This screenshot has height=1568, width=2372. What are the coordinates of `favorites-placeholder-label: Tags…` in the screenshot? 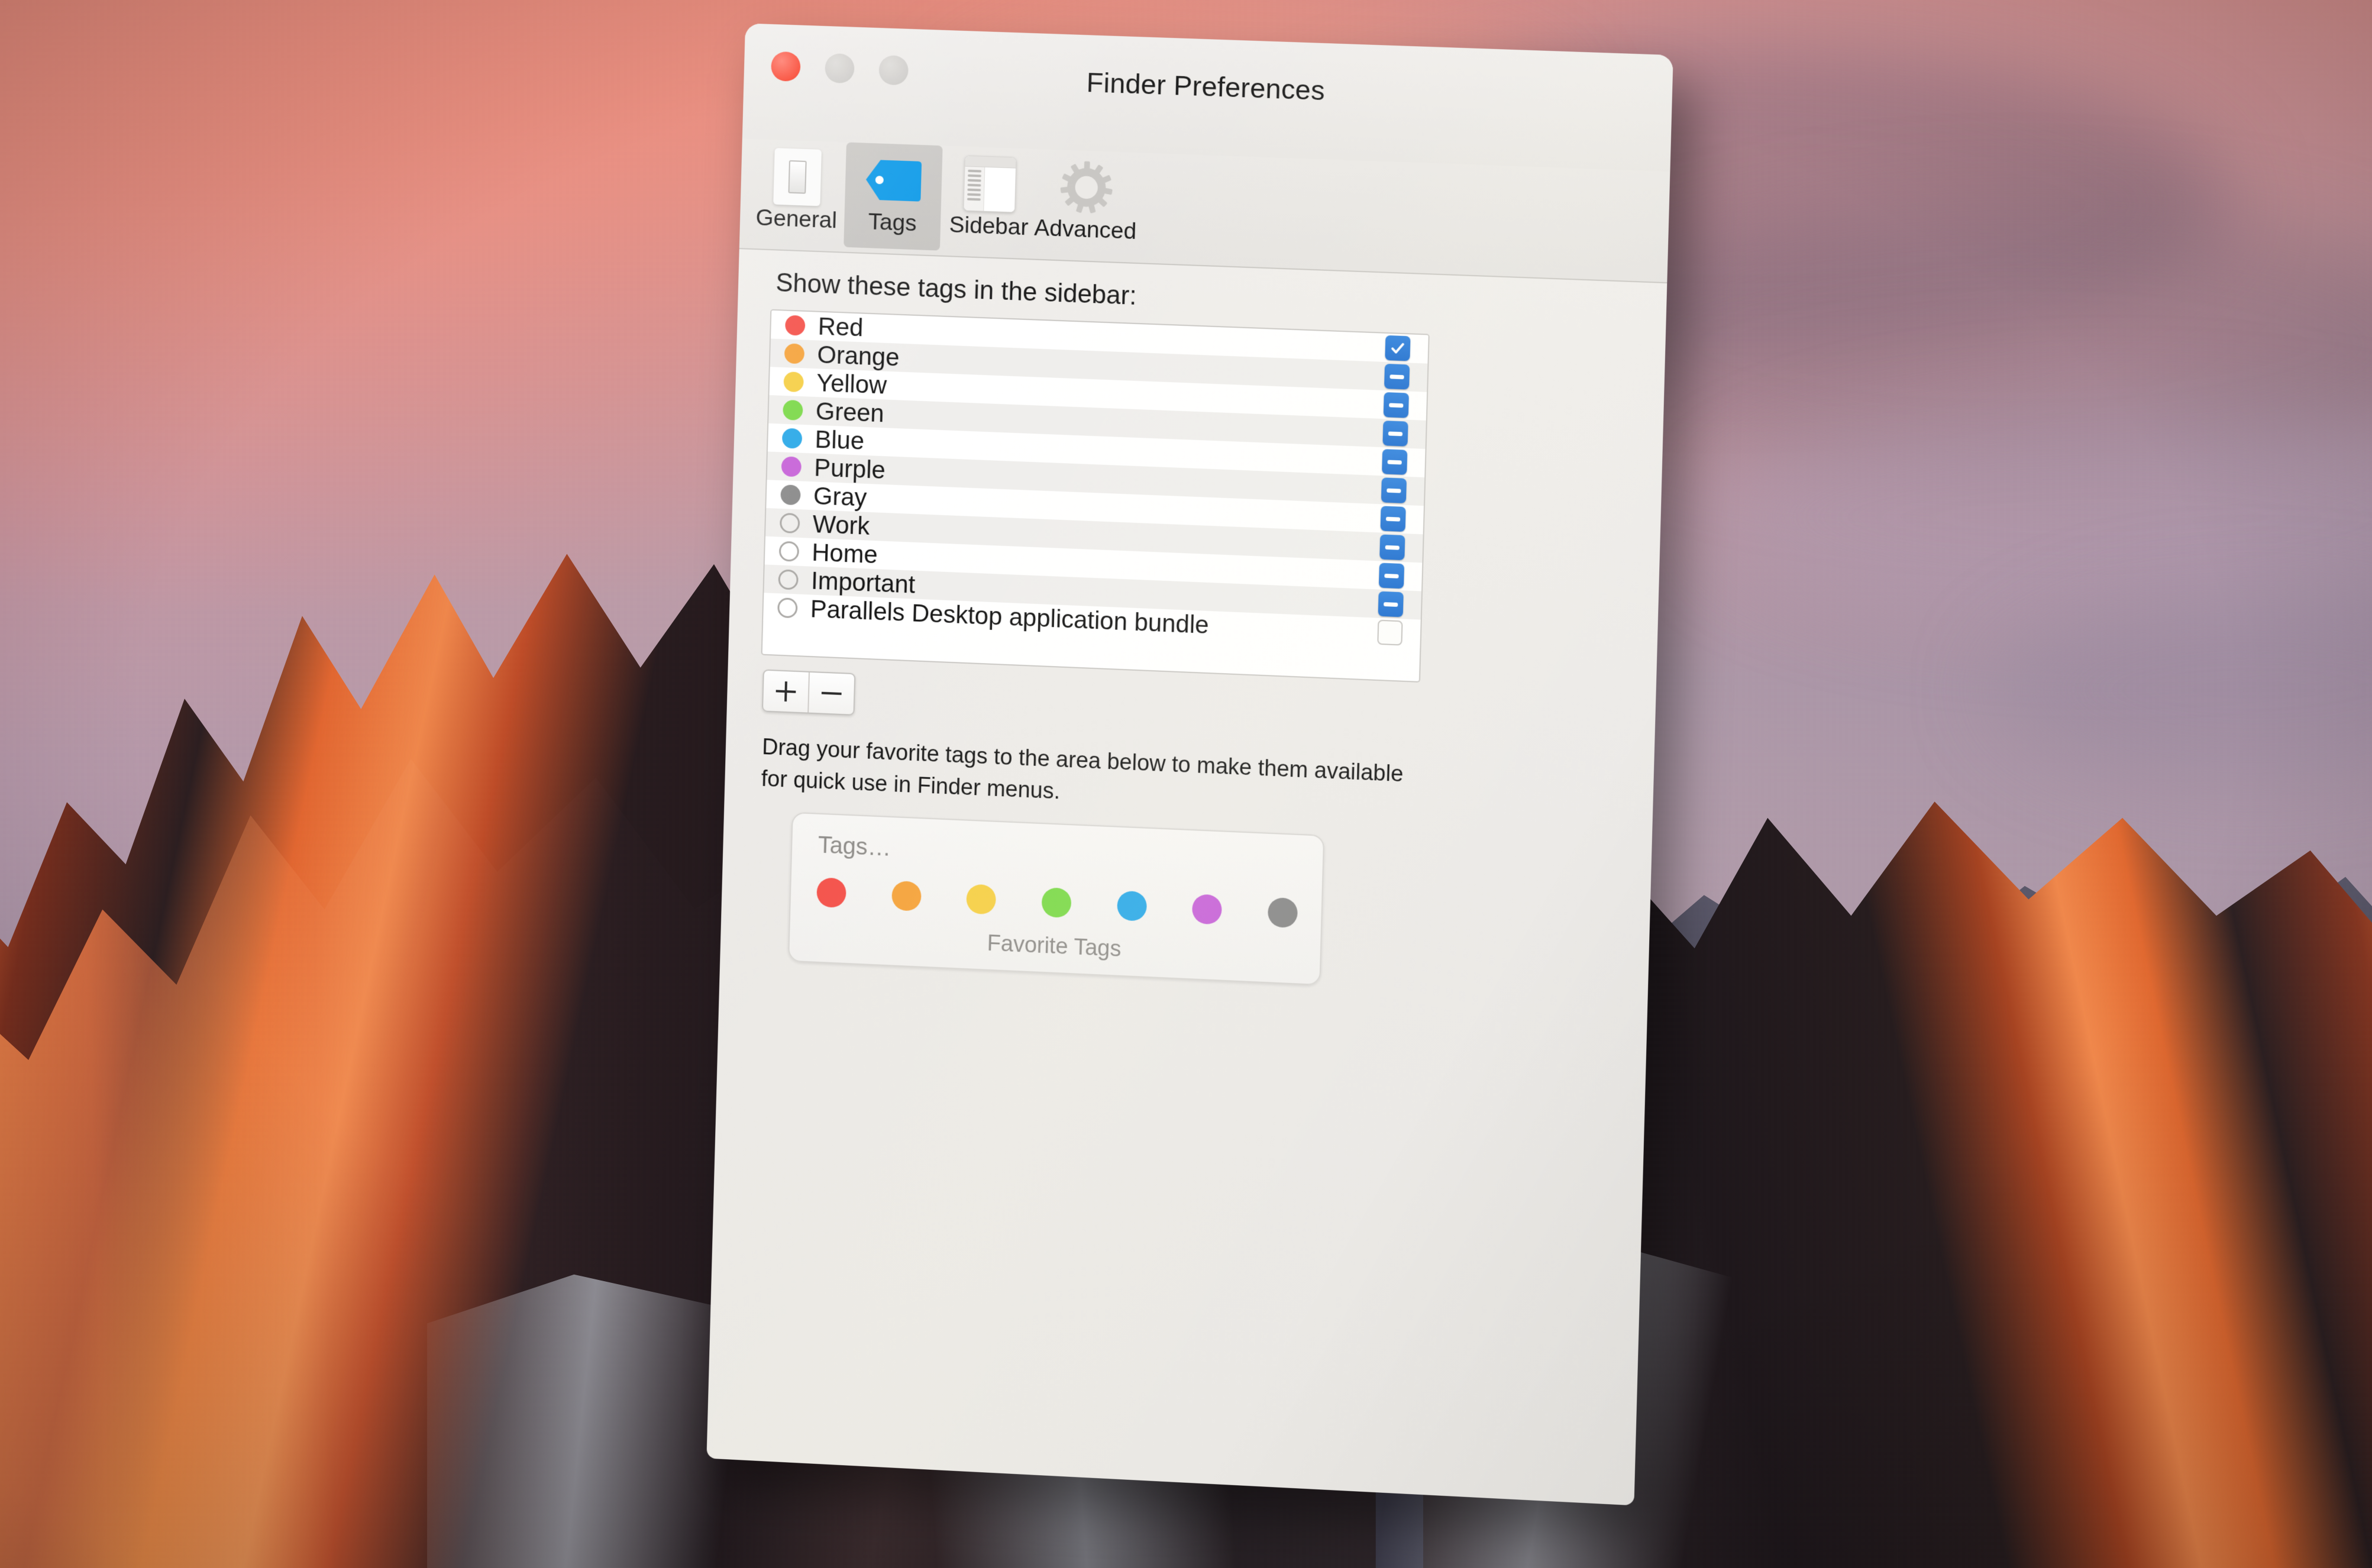 It's located at (854, 846).